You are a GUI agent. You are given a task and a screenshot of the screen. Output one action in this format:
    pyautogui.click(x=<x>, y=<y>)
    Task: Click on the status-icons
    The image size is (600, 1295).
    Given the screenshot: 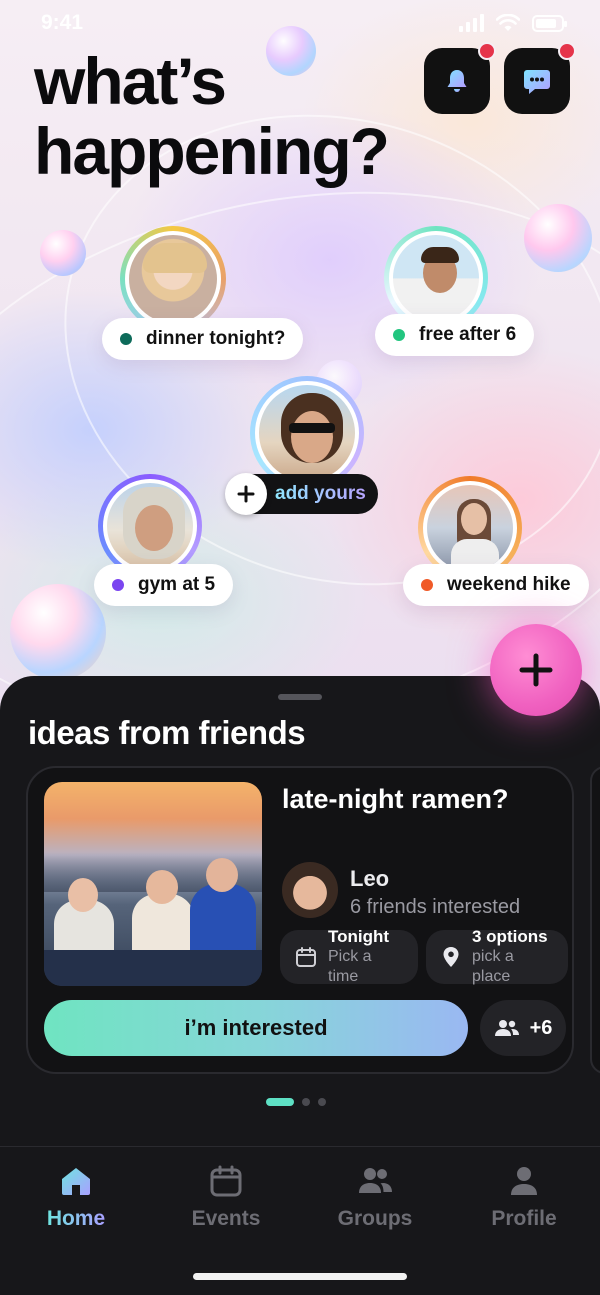 What is the action you would take?
    pyautogui.click(x=513, y=23)
    